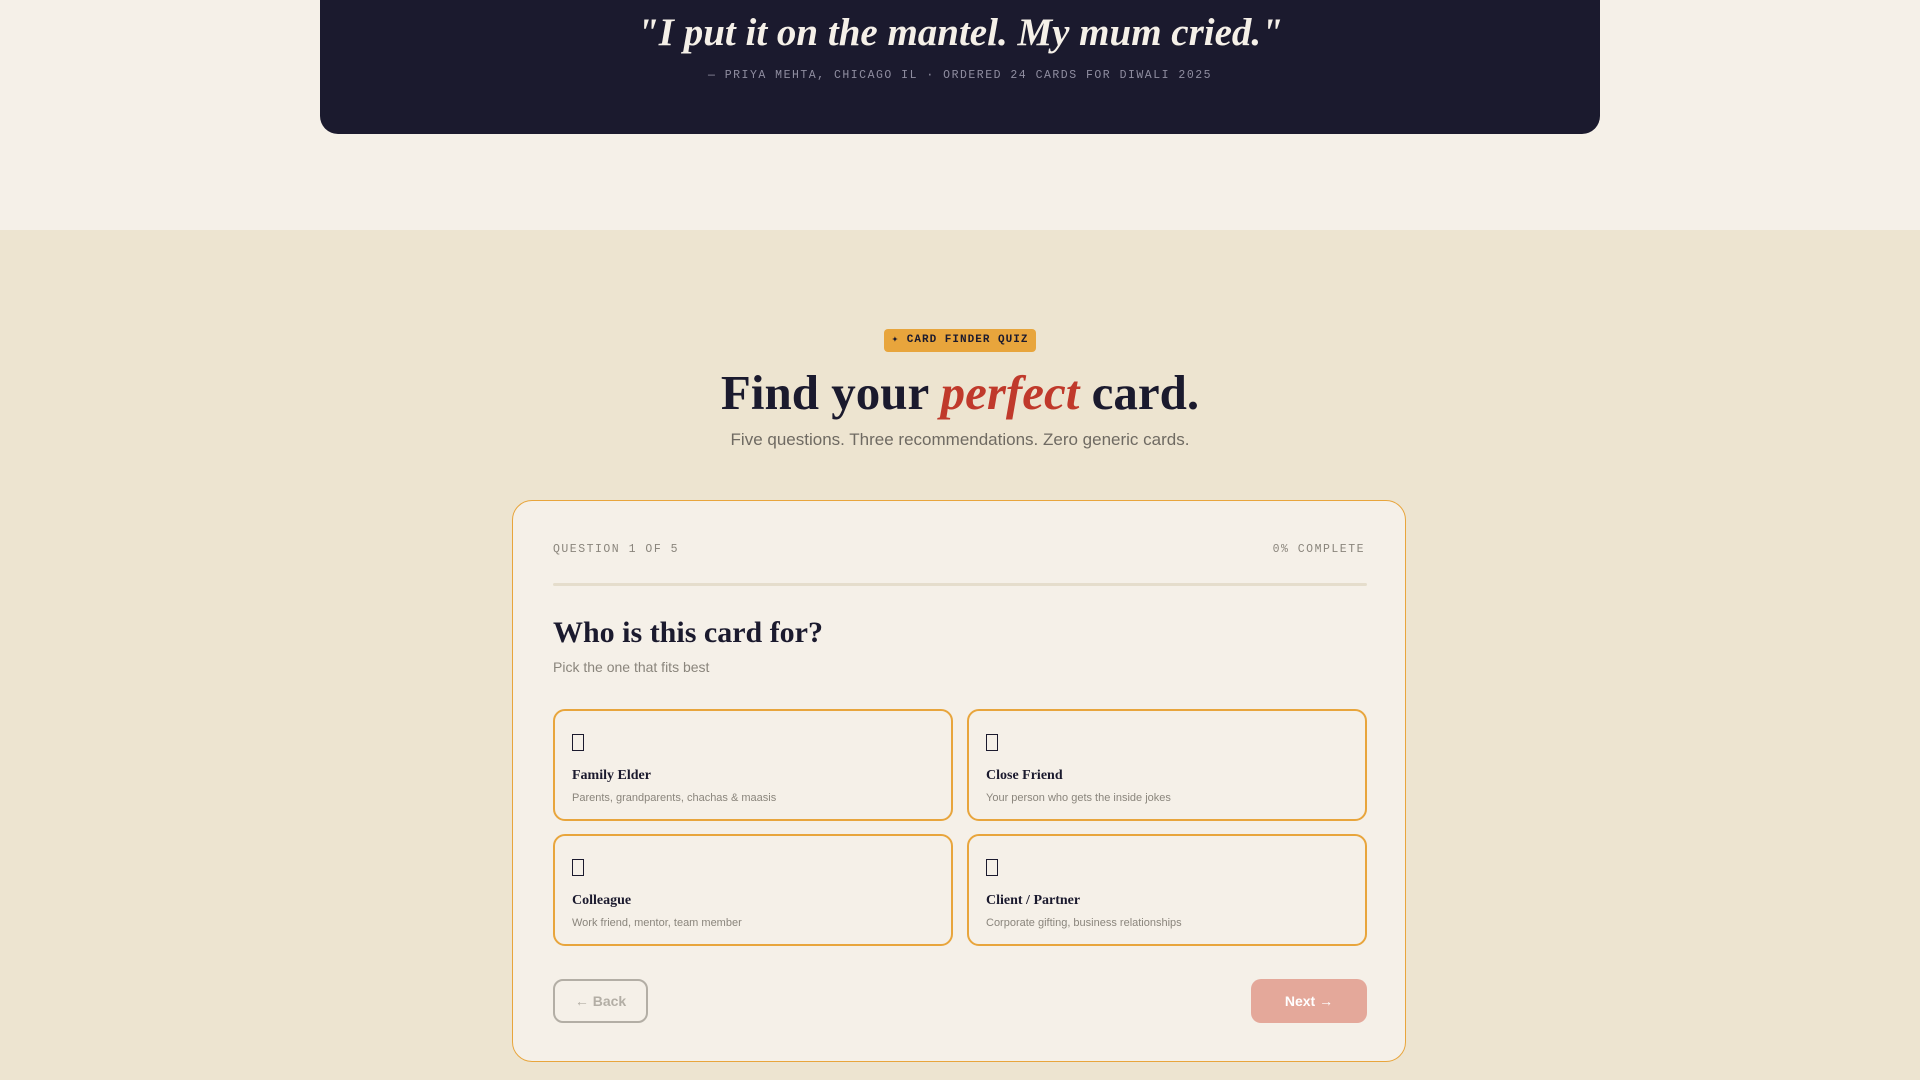  What do you see at coordinates (674, 798) in the screenshot?
I see `option-description: Parents, grandparents, chachas & maasis` at bounding box center [674, 798].